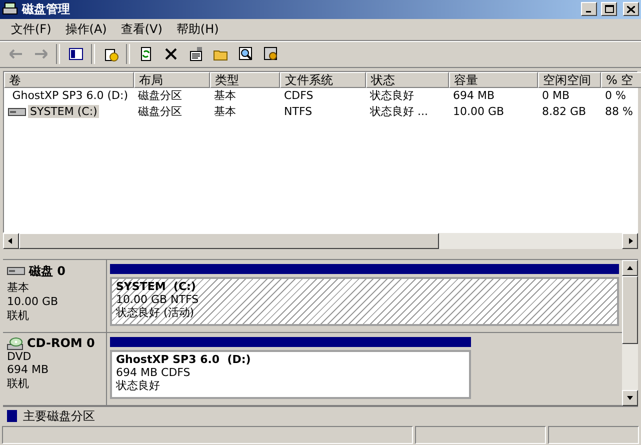 This screenshot has height=445, width=641. Describe the element at coordinates (564, 111) in the screenshot. I see `table-cell-text: 8.82 GB` at that location.